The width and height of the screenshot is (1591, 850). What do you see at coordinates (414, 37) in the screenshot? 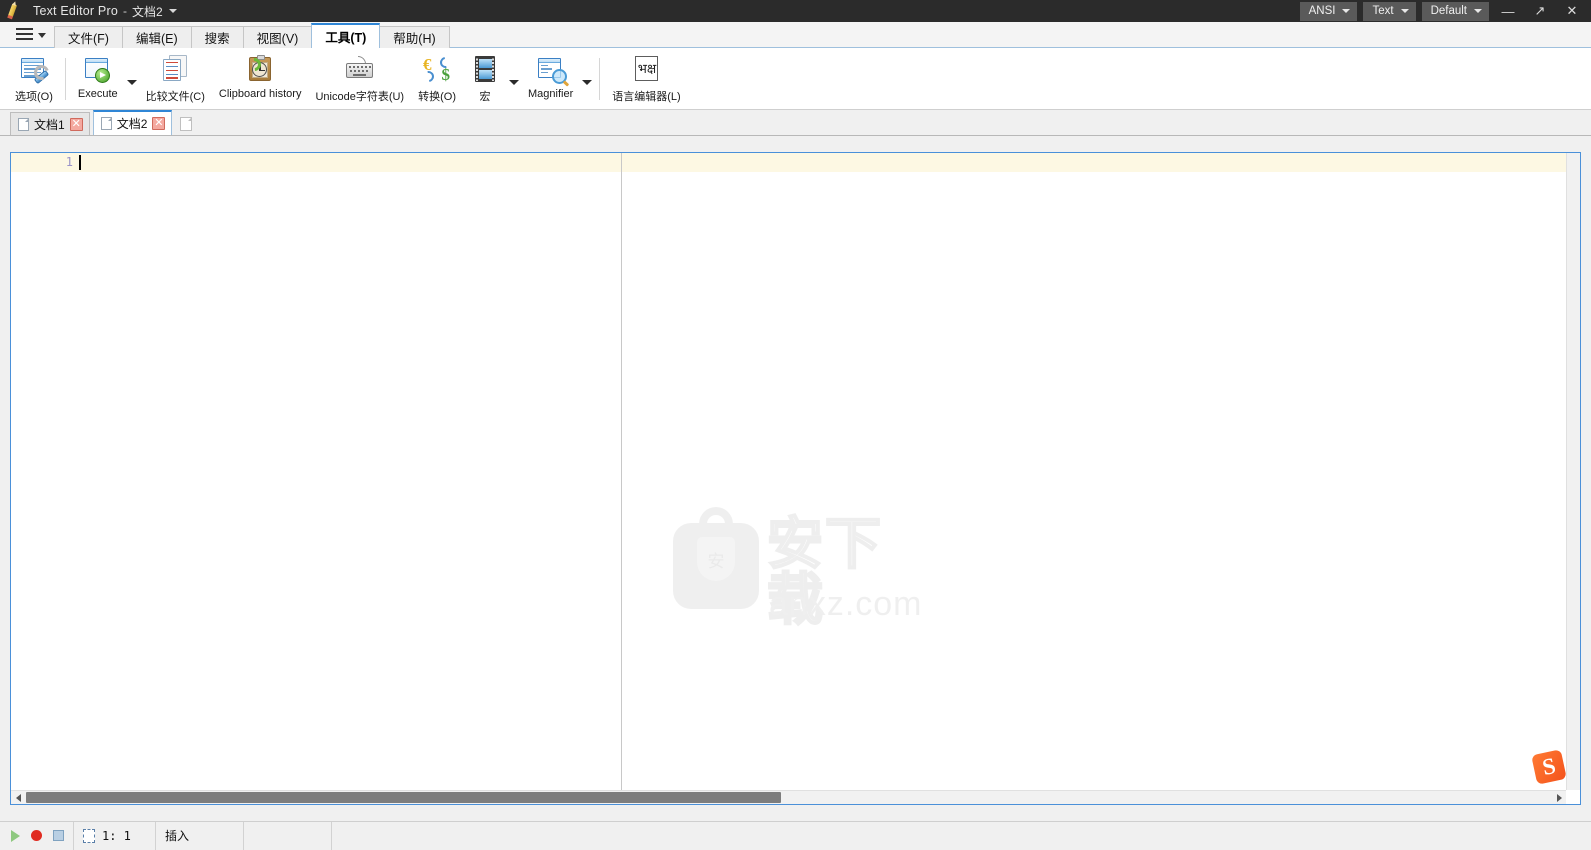
I see `tab-help: 帮助(H)` at bounding box center [414, 37].